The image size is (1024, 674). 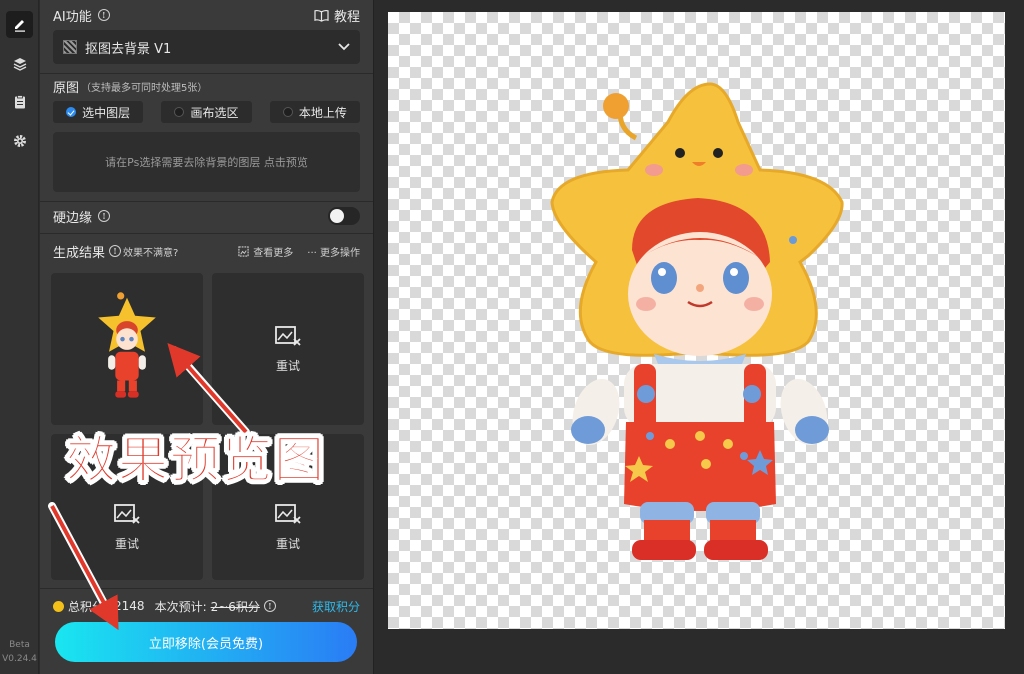 I want to click on tool-rail: Beta V0.24.4, so click(x=19, y=337).